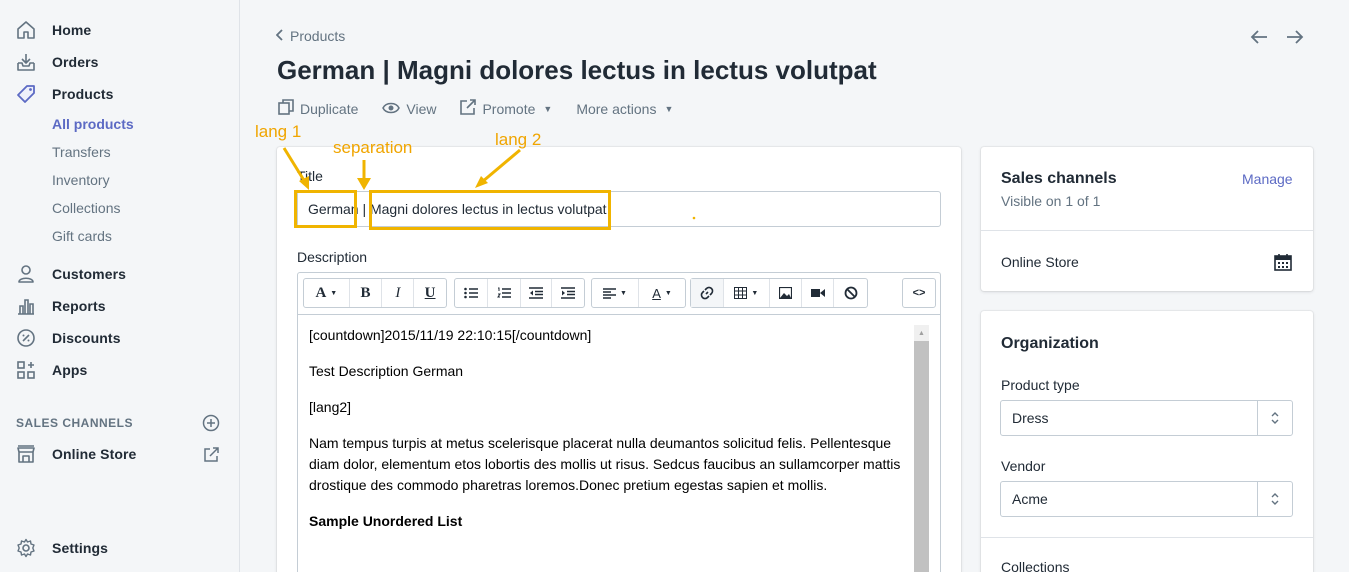 This screenshot has height=572, width=1349. Describe the element at coordinates (26, 274) in the screenshot. I see `customer-icon` at that location.